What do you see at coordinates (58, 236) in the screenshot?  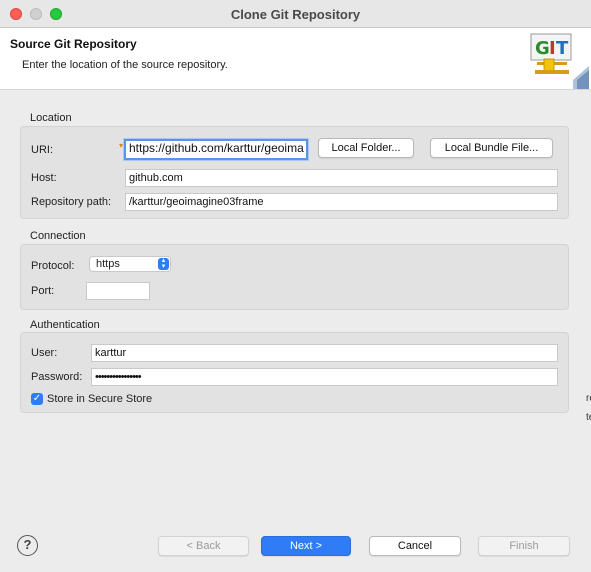 I see `connection-group-label: Connection` at bounding box center [58, 236].